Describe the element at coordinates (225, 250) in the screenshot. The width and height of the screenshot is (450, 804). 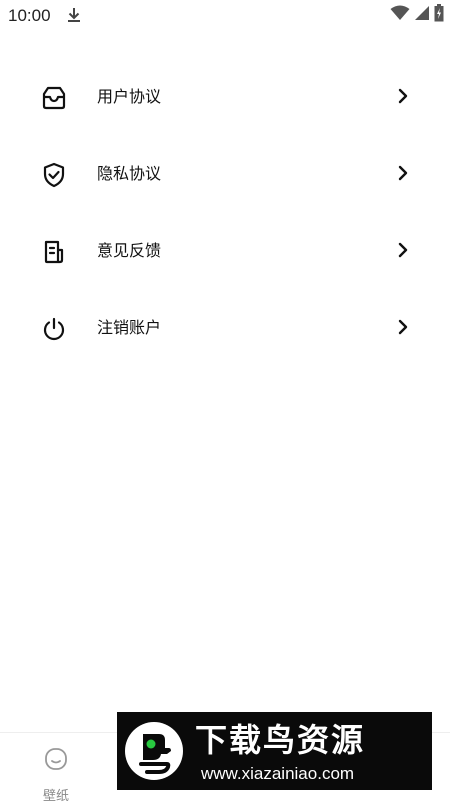
I see `menu-item-feedback: 意见反馈` at that location.